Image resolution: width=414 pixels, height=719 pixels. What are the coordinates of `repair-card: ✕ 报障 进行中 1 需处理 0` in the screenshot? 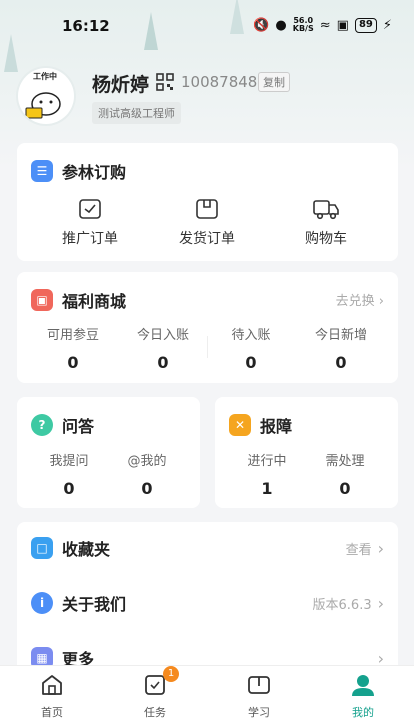 It's located at (306, 452).